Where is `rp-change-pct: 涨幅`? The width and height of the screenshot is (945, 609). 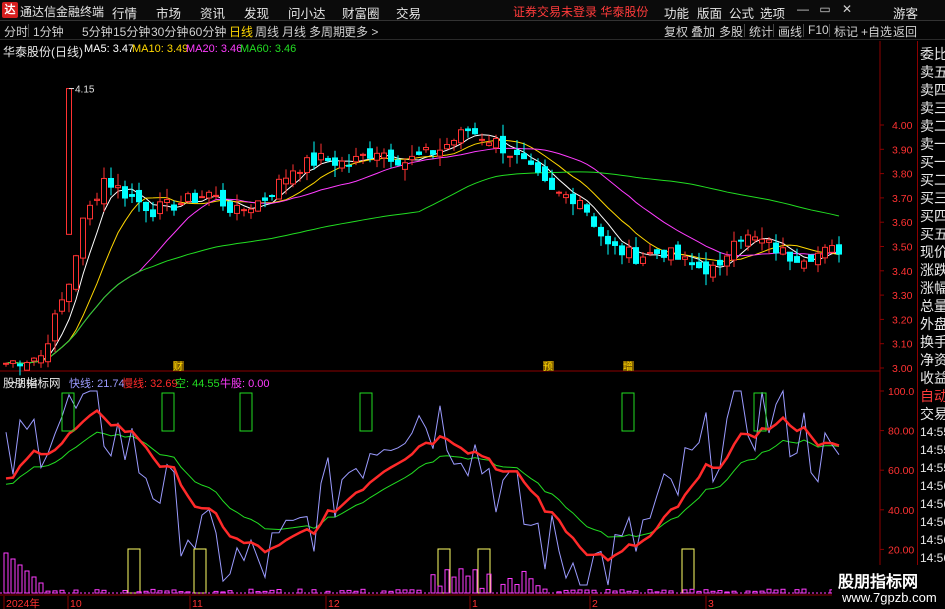
rp-change-pct: 涨幅 is located at coordinates (932, 288).